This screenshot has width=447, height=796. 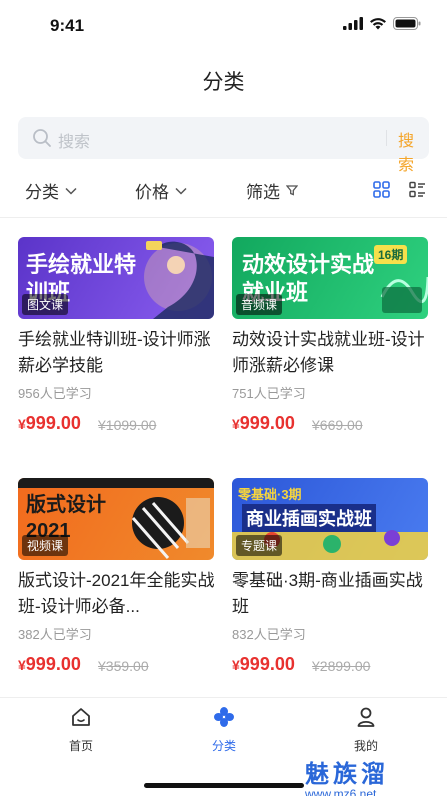 What do you see at coordinates (74, 140) in the screenshot?
I see `search-input: 搜索` at bounding box center [74, 140].